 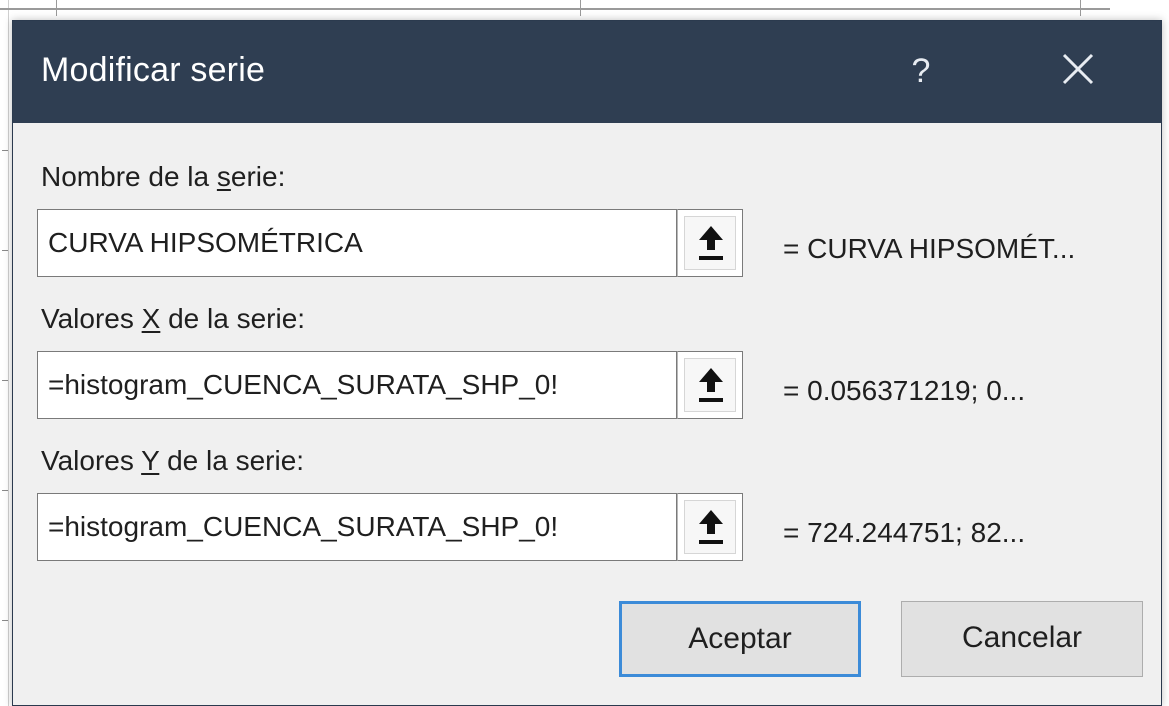 I want to click on ok-button: Aceptar, so click(x=740, y=639).